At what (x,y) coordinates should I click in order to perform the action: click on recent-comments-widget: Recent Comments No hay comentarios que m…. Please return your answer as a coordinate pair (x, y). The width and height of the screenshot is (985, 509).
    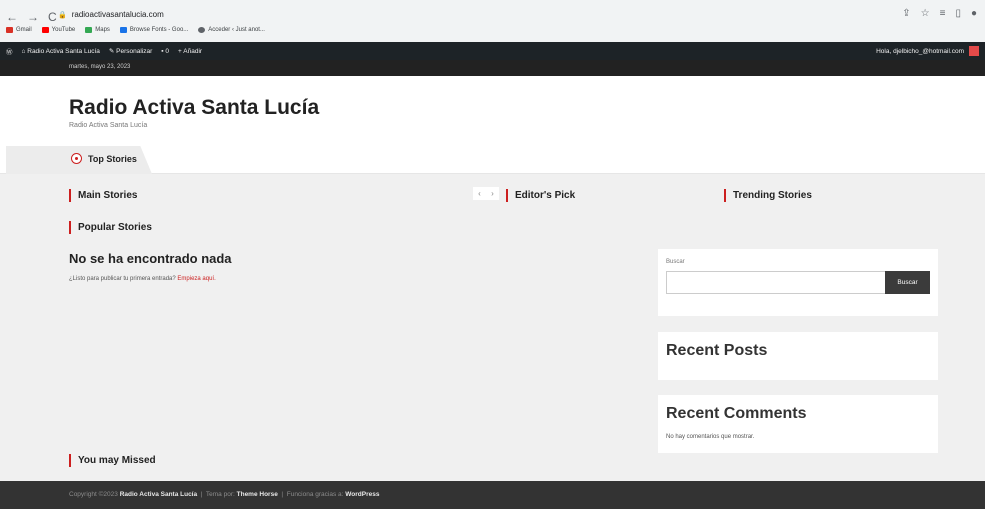
    Looking at the image, I should click on (798, 424).